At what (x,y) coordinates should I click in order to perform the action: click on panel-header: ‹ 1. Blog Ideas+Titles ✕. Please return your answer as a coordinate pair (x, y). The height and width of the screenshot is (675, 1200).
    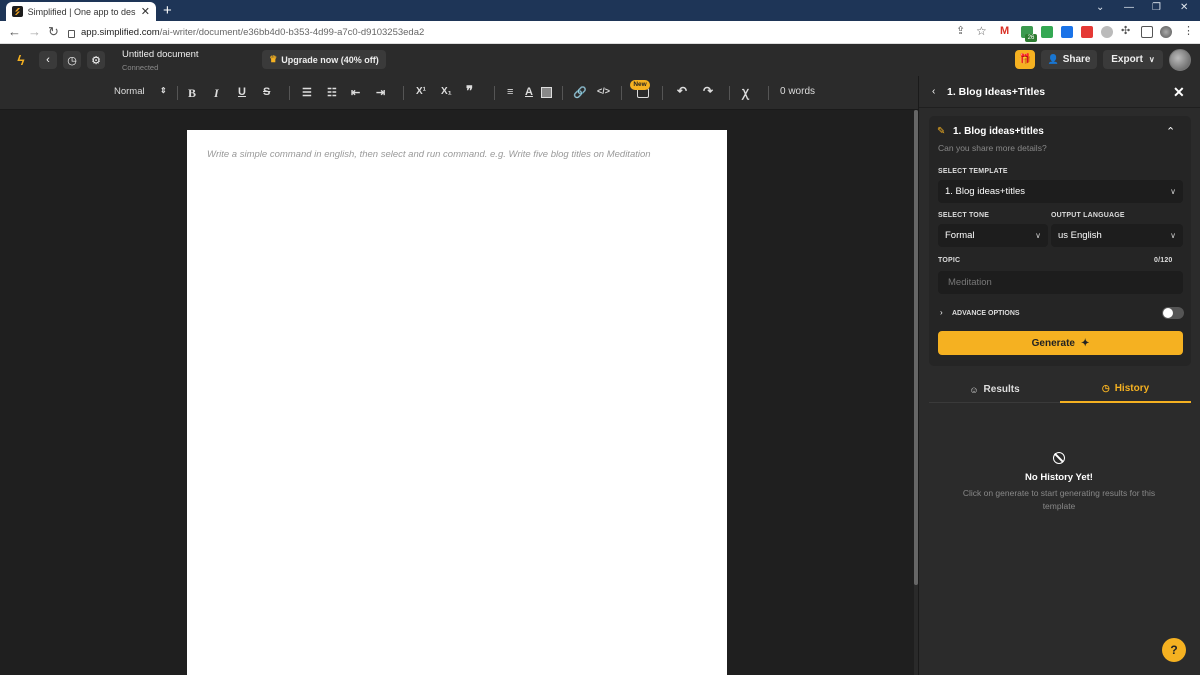
    Looking at the image, I should click on (1059, 92).